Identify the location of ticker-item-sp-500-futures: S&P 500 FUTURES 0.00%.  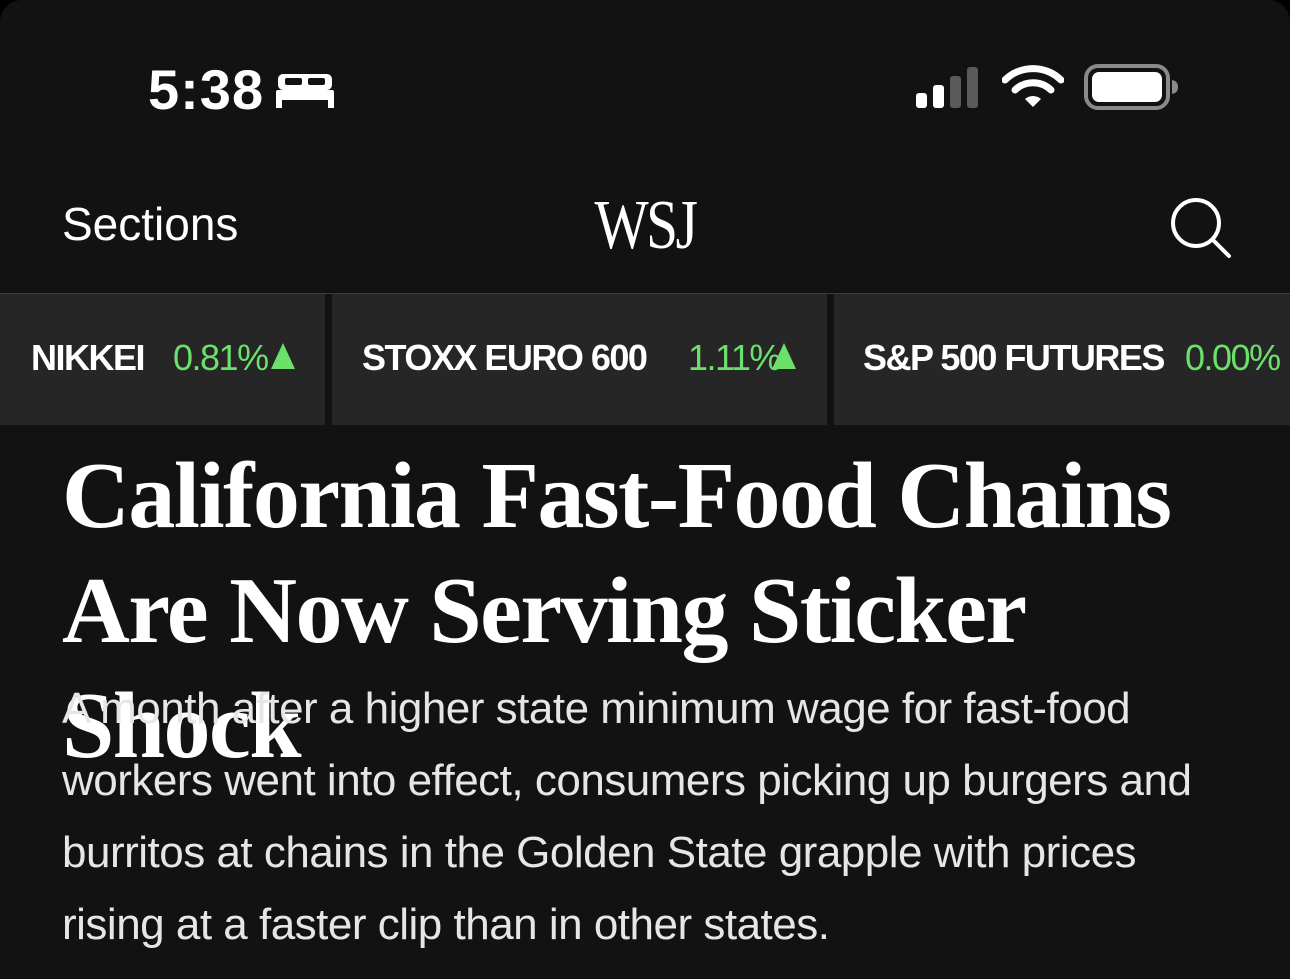
(1062, 359).